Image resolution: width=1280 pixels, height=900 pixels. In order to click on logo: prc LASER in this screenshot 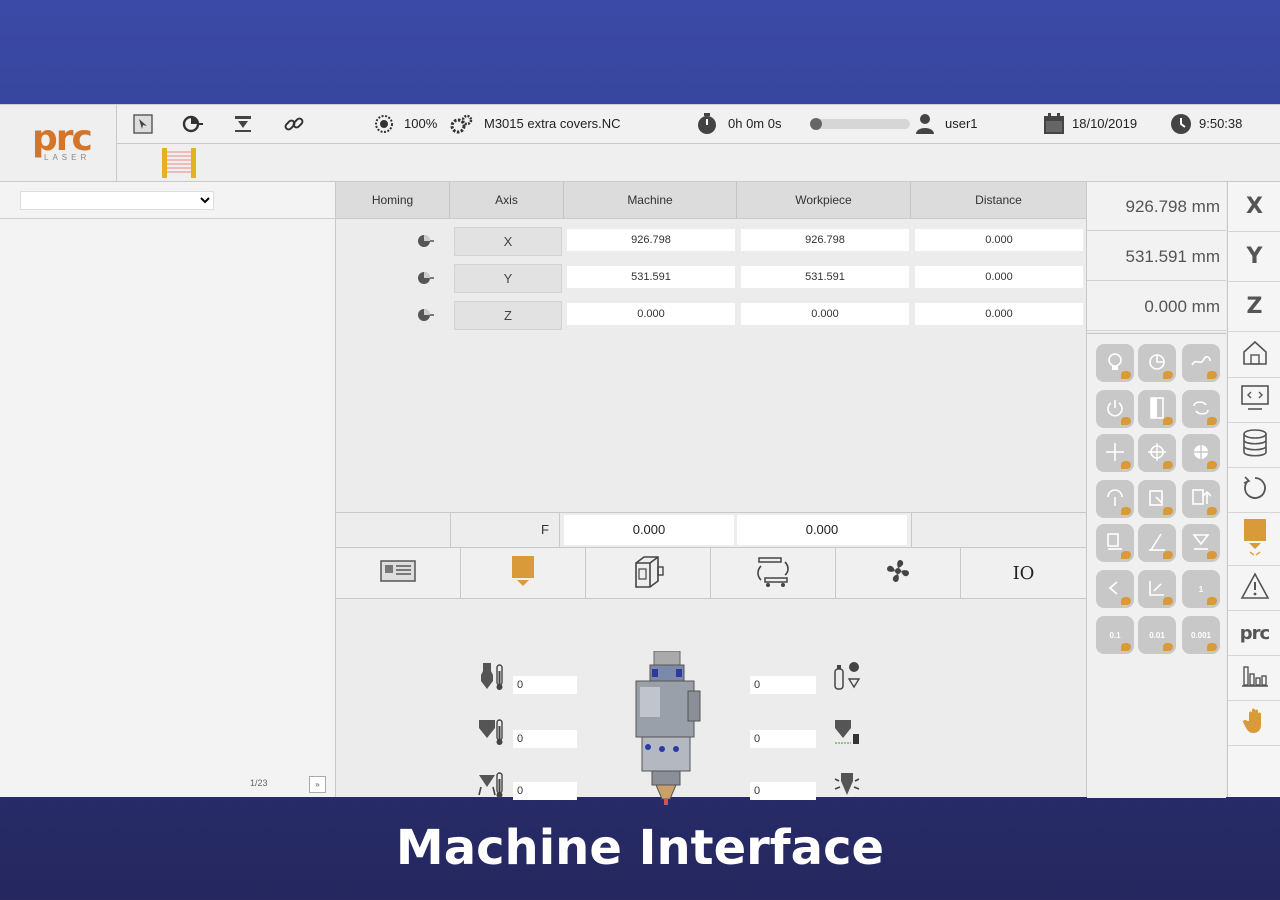, I will do `click(58, 143)`.